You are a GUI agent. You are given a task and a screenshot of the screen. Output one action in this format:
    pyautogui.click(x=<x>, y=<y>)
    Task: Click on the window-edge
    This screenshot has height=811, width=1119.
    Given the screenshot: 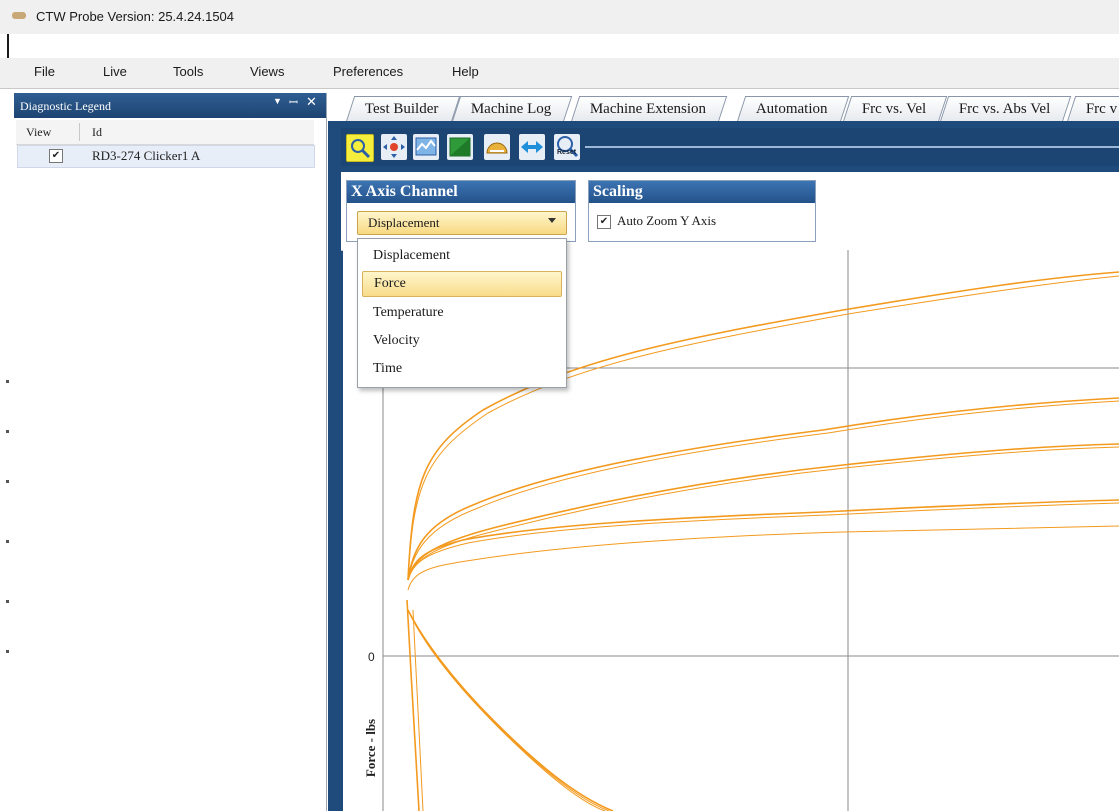 What is the action you would take?
    pyautogui.click(x=8, y=46)
    